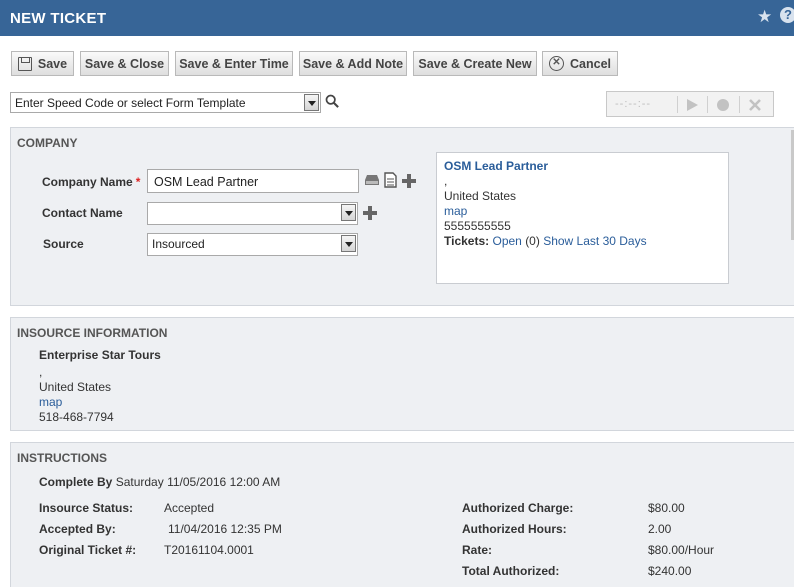 The image size is (794, 587). What do you see at coordinates (63, 244) in the screenshot?
I see `source-label: Source` at bounding box center [63, 244].